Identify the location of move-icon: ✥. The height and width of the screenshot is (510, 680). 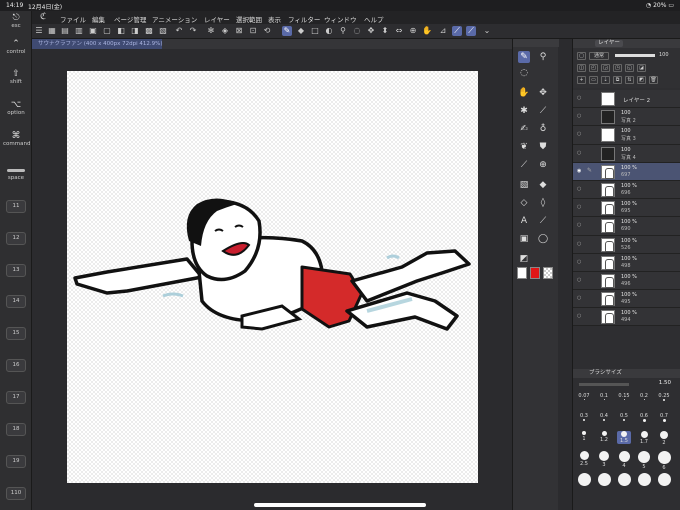
(371, 31).